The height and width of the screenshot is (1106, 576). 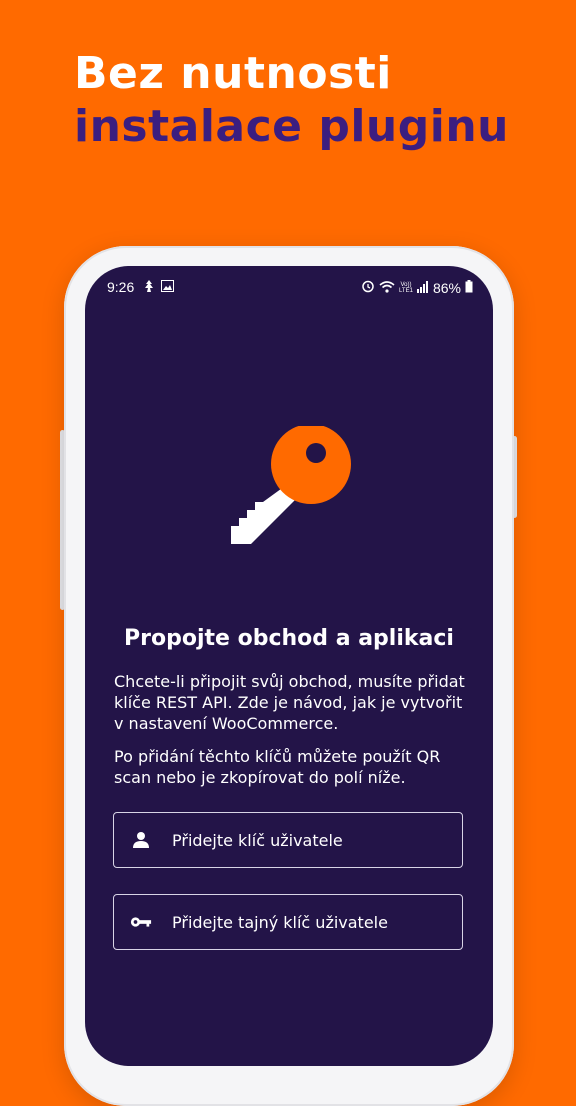 I want to click on status-time: 9:26, so click(x=121, y=287).